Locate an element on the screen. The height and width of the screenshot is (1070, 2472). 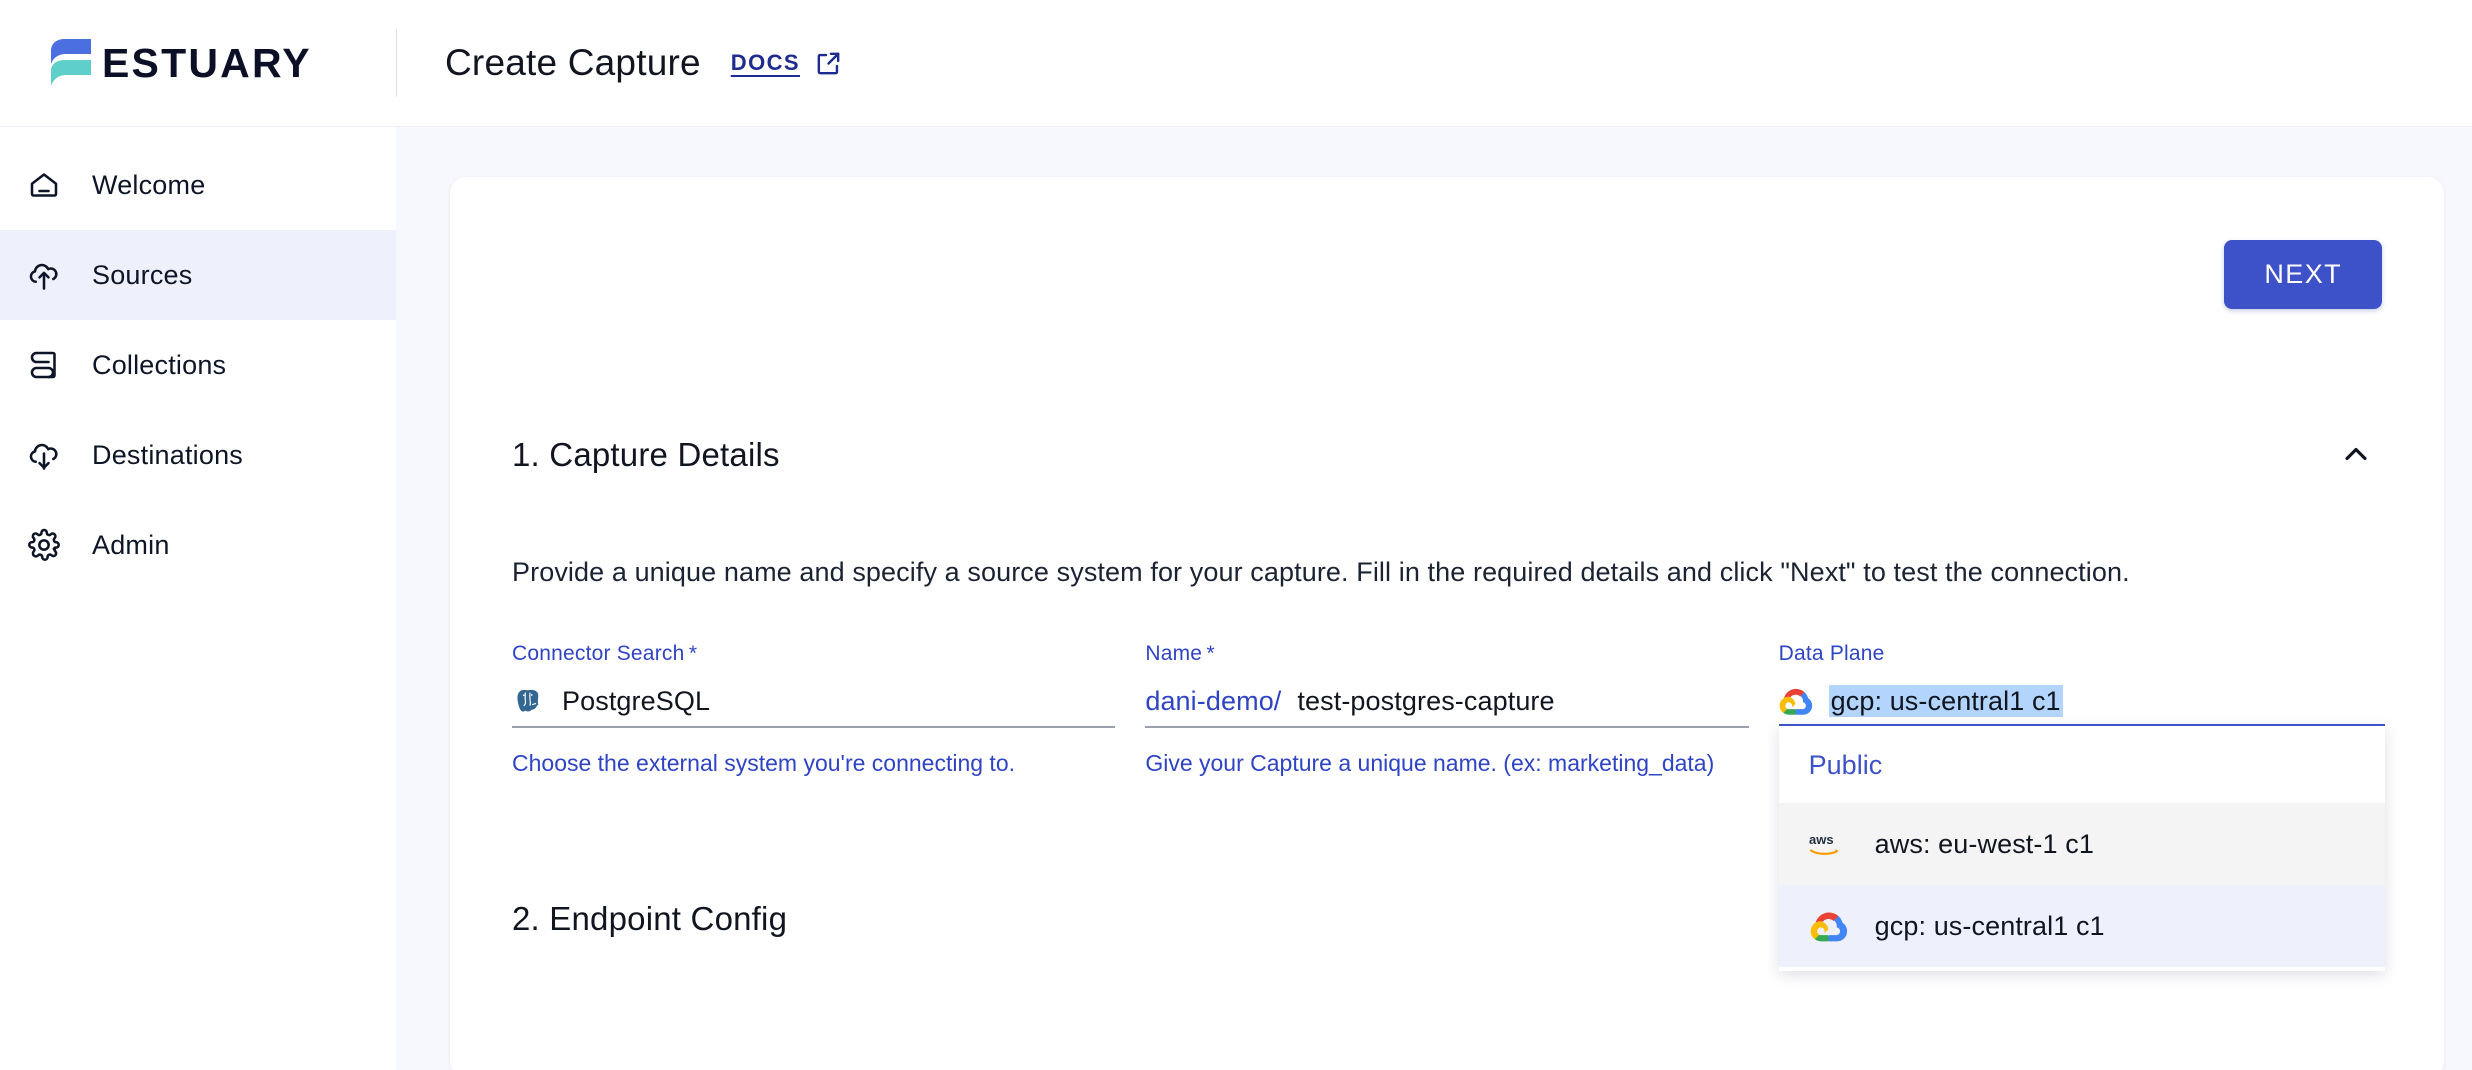
app-header: ESTUARY Create Capture DOCS is located at coordinates (1236, 63).